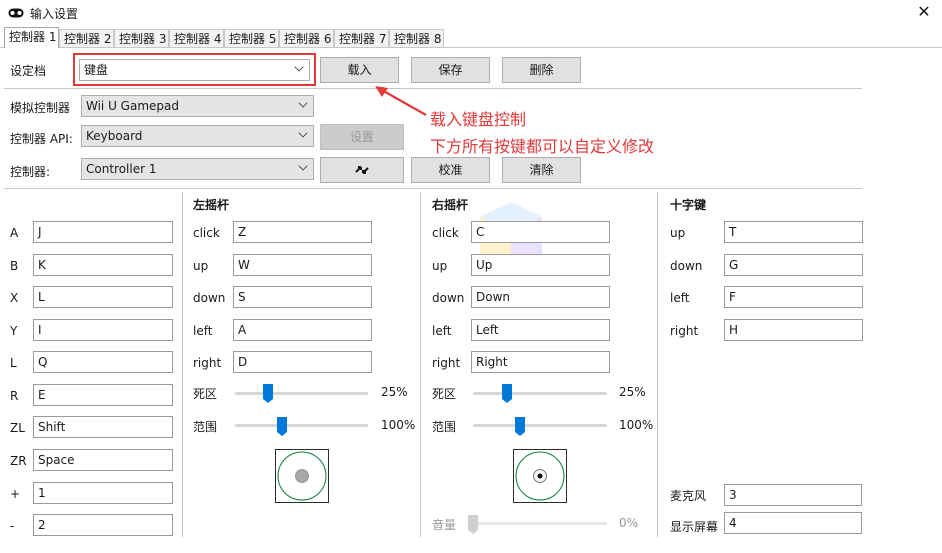 This screenshot has height=553, width=942. Describe the element at coordinates (445, 233) in the screenshot. I see `right-stick-click-label: click` at that location.